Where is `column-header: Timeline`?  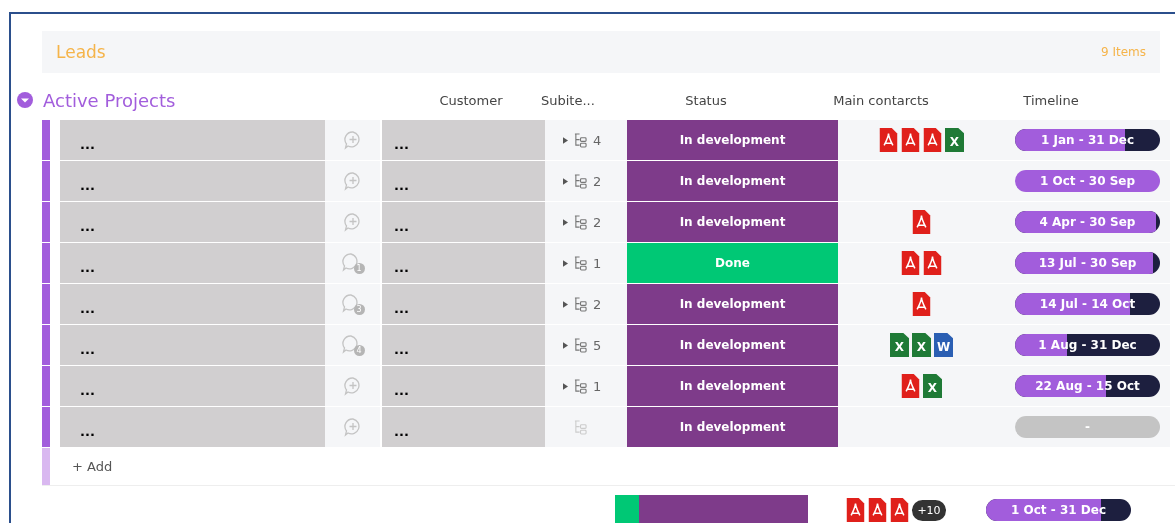
column-header: Timeline is located at coordinates (1051, 100).